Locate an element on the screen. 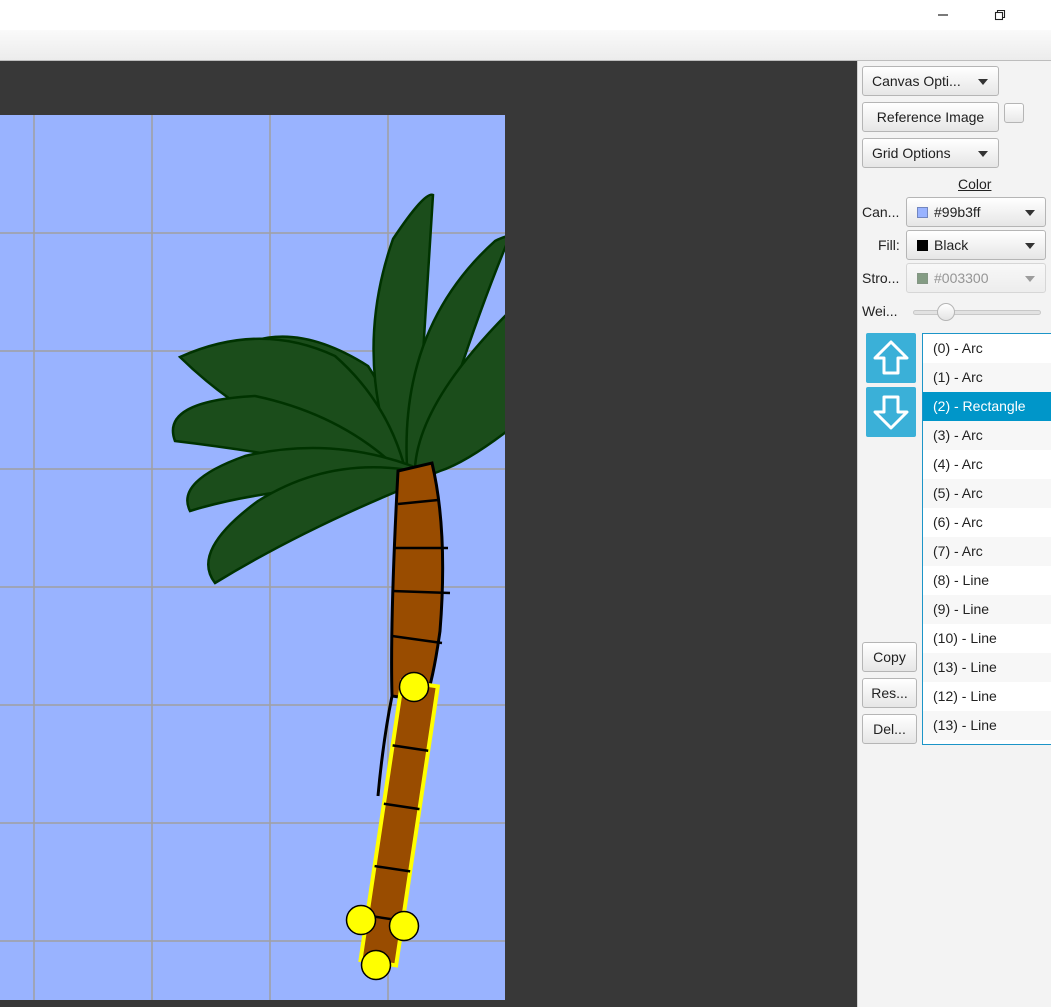 The image size is (1051, 1007). arrow-up-icon is located at coordinates (891, 357).